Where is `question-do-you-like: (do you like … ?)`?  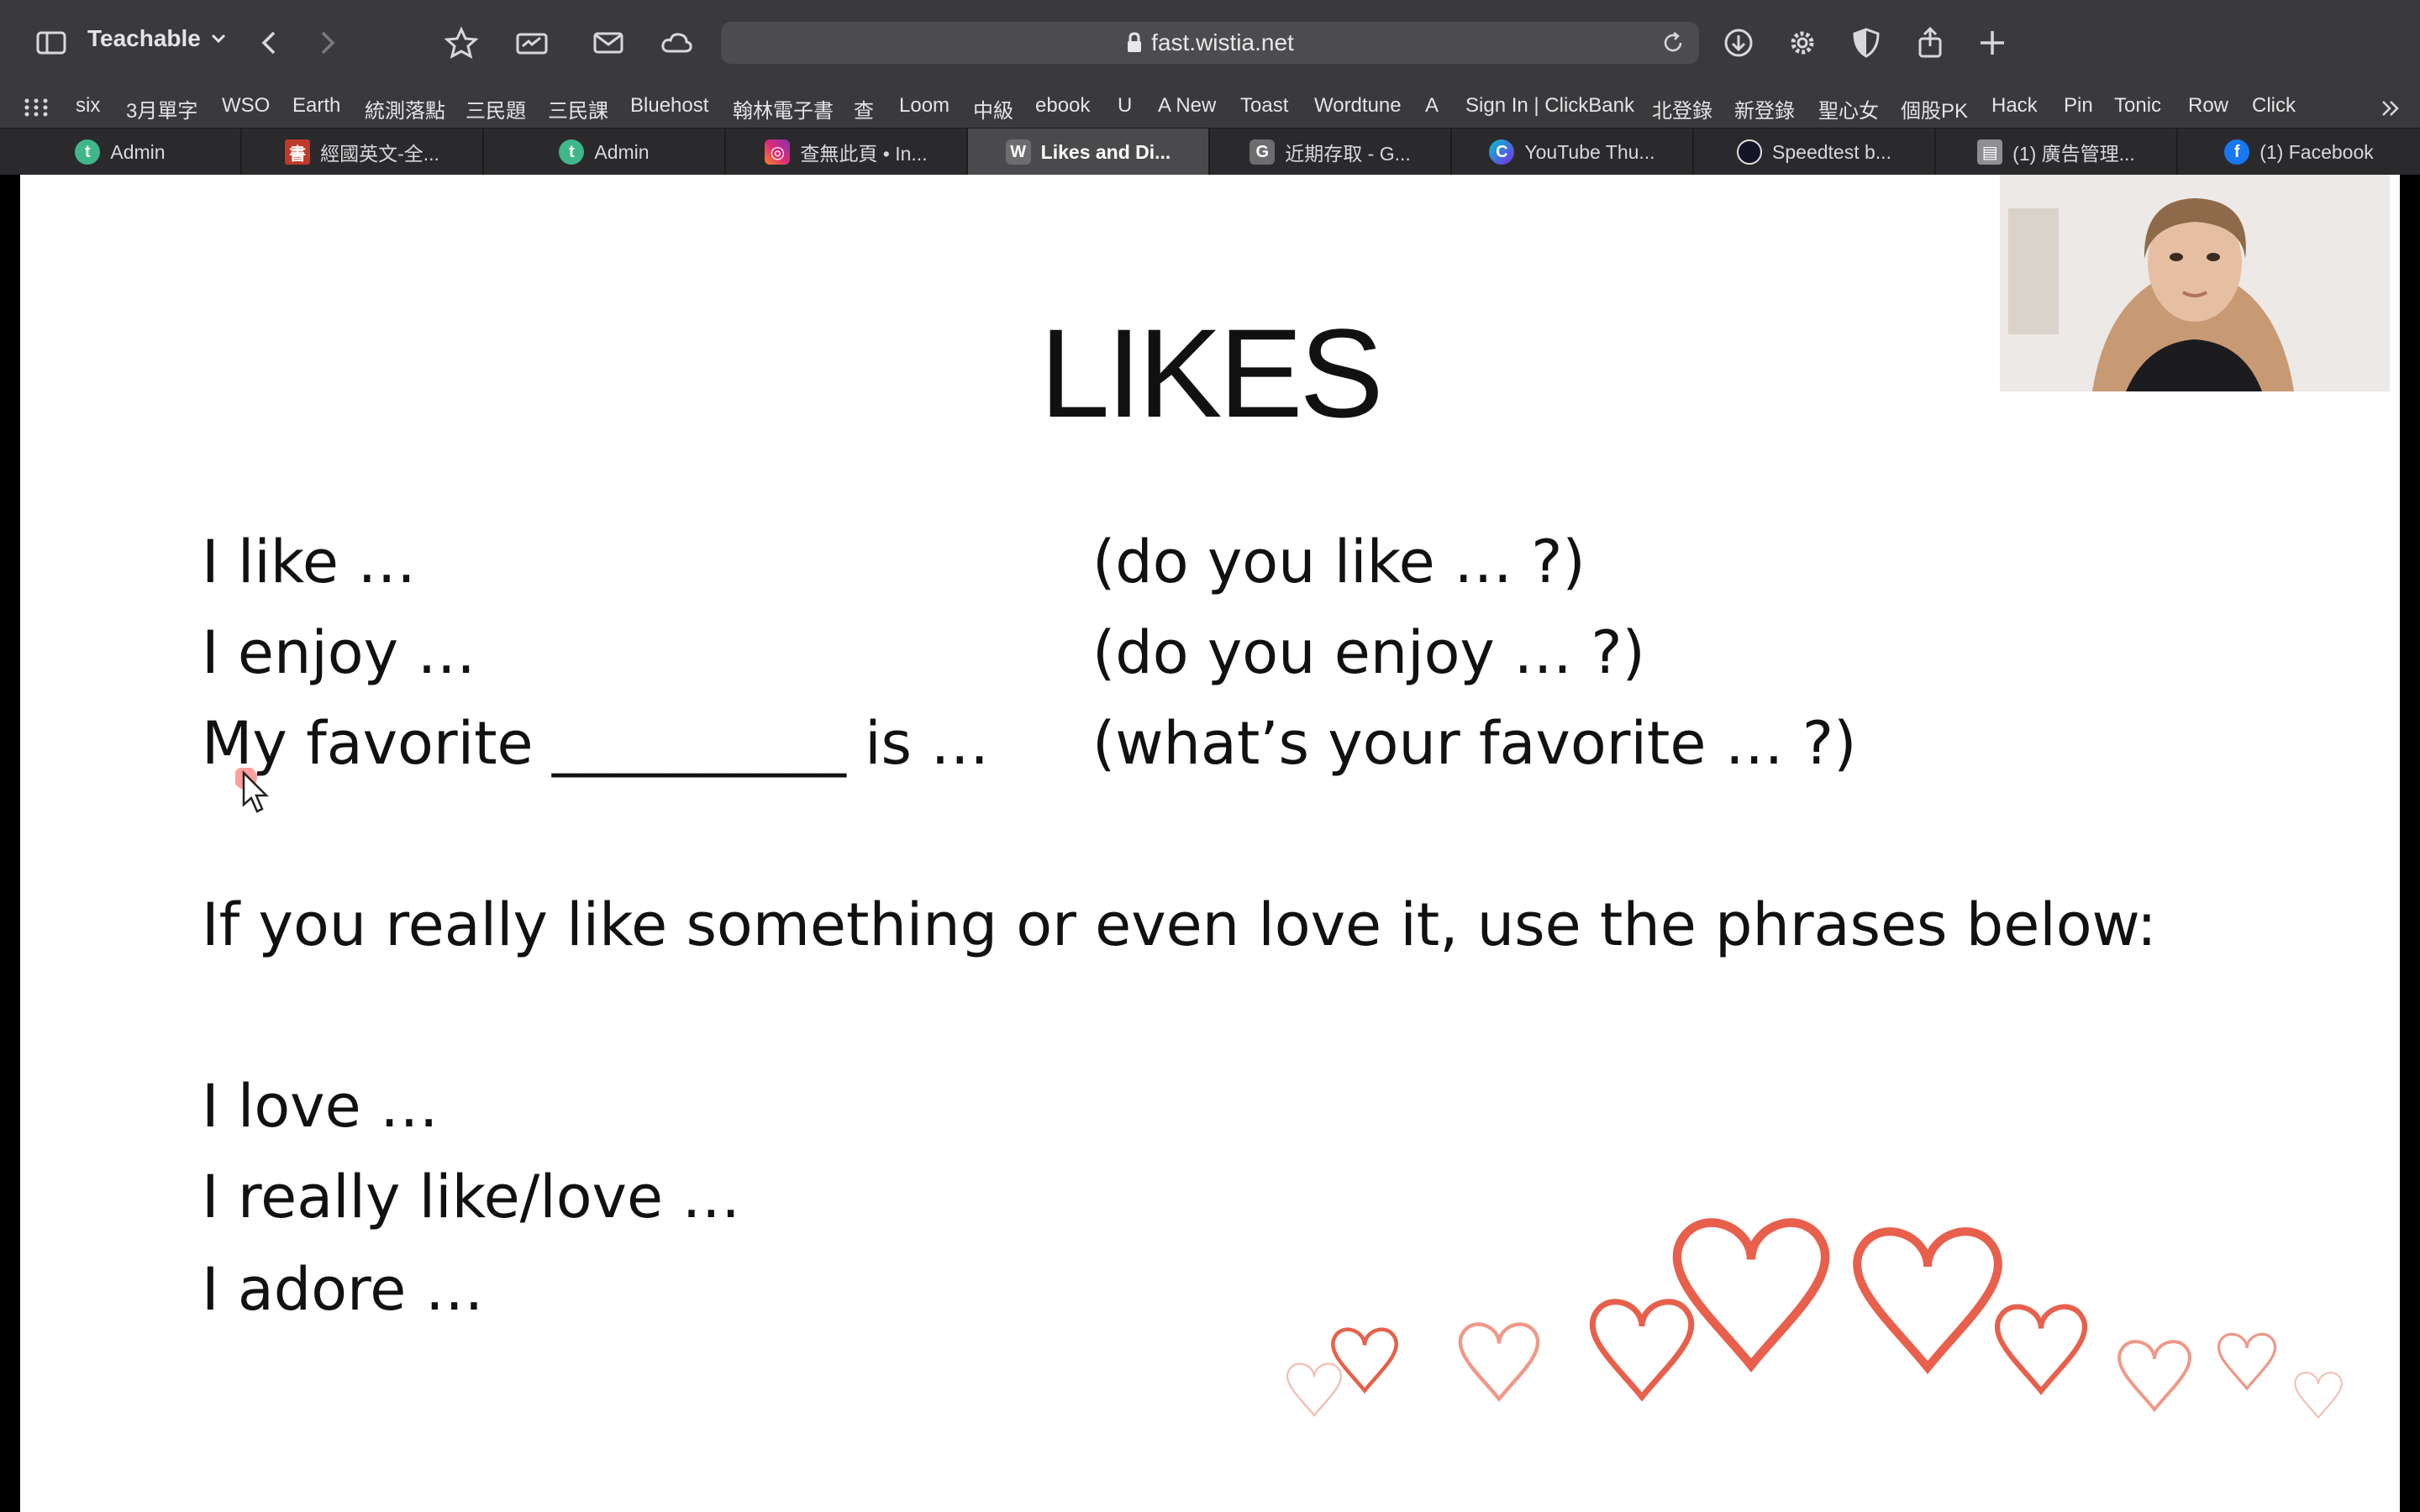 question-do-you-like: (do you like … ?) is located at coordinates (1339, 562).